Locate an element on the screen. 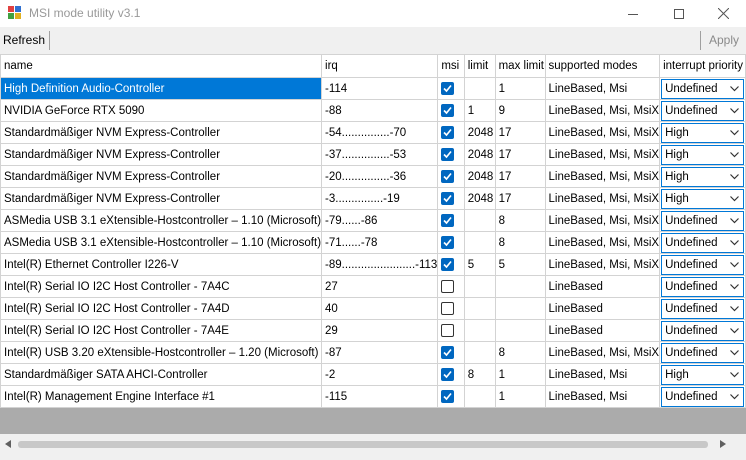  cell-name: High Definition Audio-Controller is located at coordinates (161, 88).